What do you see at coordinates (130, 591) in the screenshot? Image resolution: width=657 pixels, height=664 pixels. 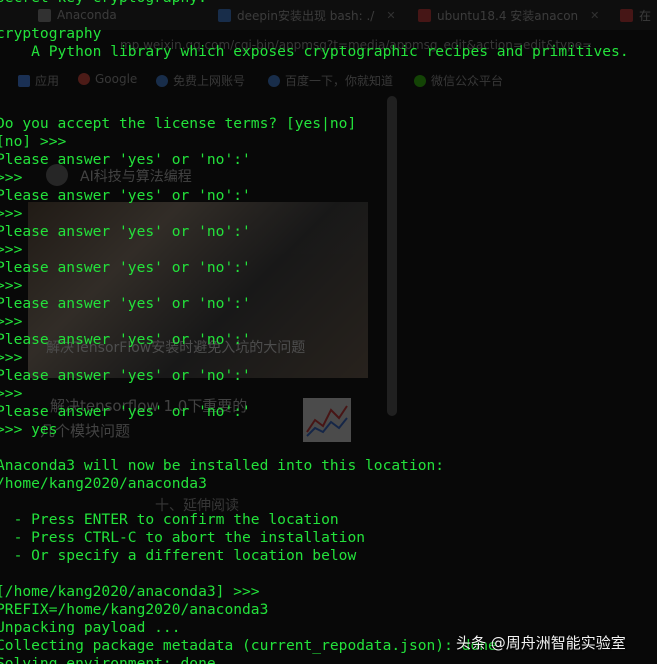 I see `terminal-line: [/home/kang2020/anaconda3] >>>` at bounding box center [130, 591].